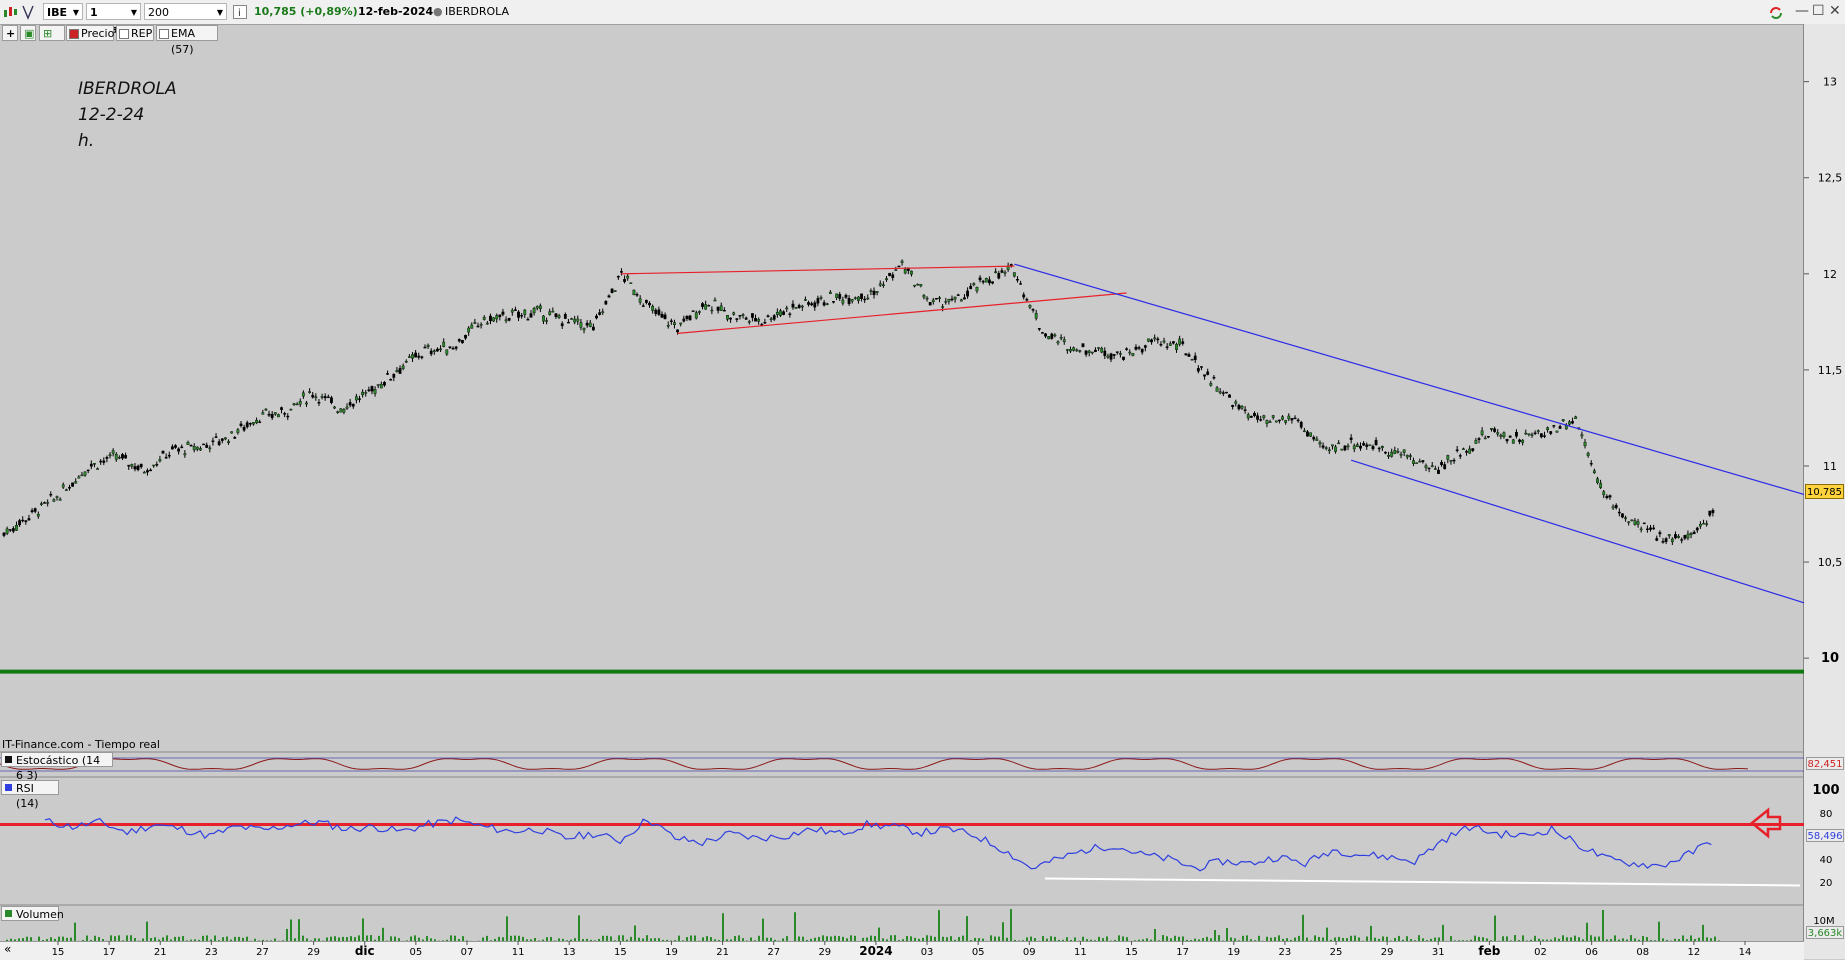 The height and width of the screenshot is (960, 1845). Describe the element at coordinates (1642, 952) in the screenshot. I see `x-tick-label: 08` at that location.